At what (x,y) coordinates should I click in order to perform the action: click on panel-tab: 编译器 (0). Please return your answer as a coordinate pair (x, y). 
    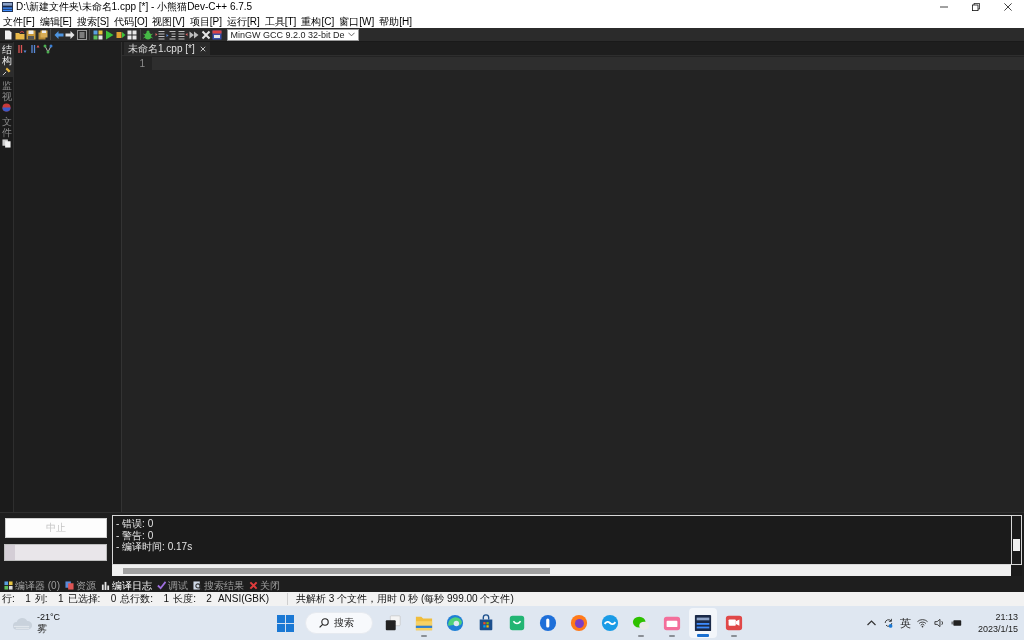
    Looking at the image, I should click on (32, 585).